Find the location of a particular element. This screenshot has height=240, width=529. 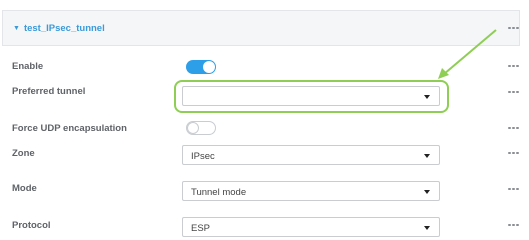

force-udp-toggle is located at coordinates (201, 128).